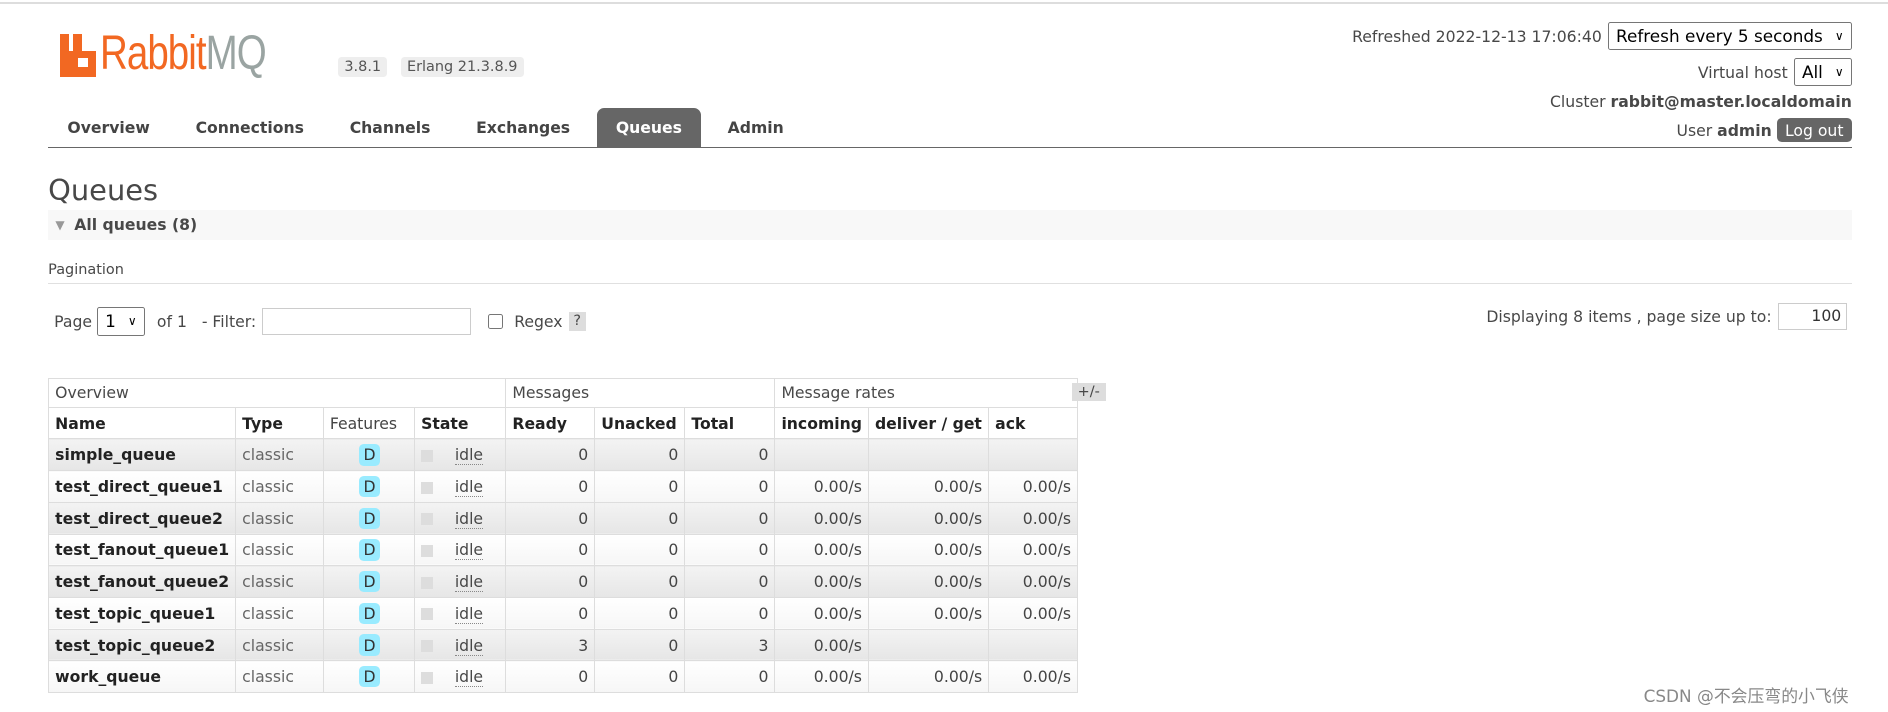 This screenshot has width=1888, height=712. What do you see at coordinates (730, 423) in the screenshot?
I see `col-total: Total` at bounding box center [730, 423].